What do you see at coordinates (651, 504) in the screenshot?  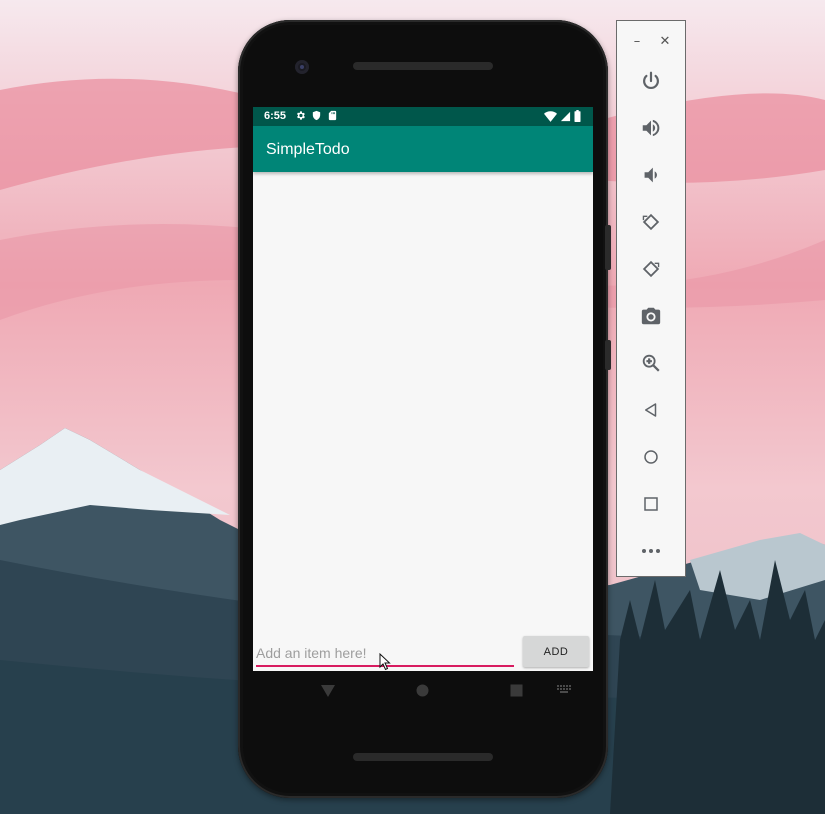 I see `overview-icon` at bounding box center [651, 504].